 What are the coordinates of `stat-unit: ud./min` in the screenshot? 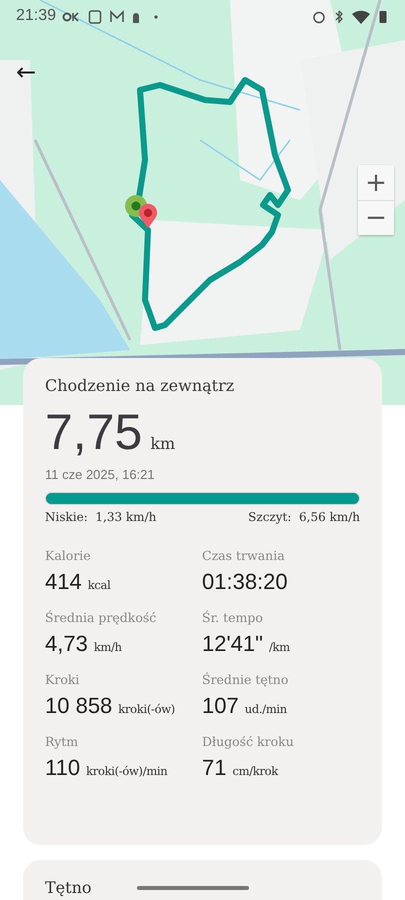 It's located at (265, 709).